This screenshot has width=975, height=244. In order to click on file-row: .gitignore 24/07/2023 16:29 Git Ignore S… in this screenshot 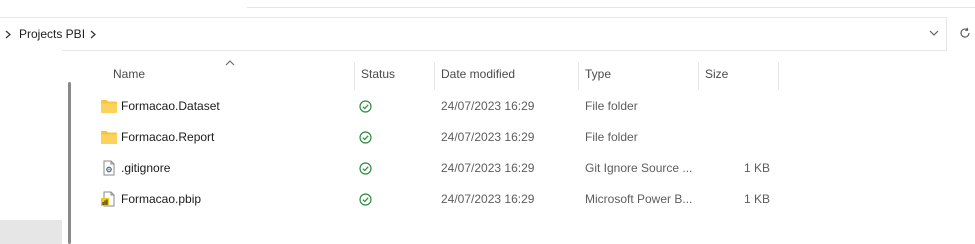, I will do `click(450, 168)`.